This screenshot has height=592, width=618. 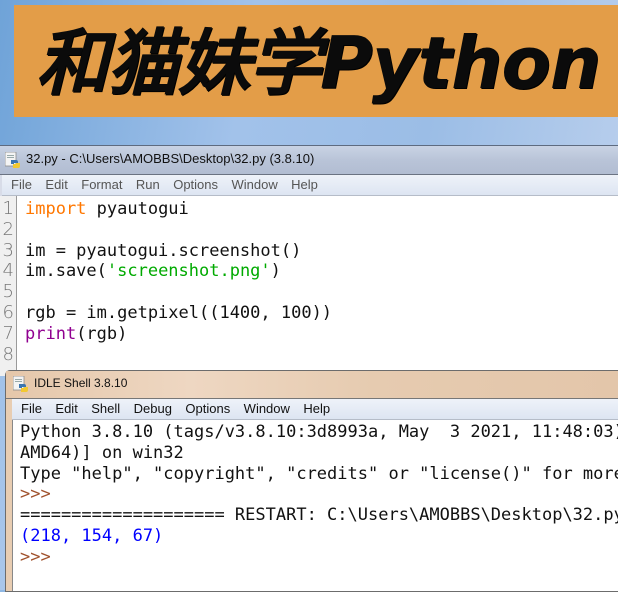 I want to click on shell-title: IDLE Shell 3.8.10, so click(x=81, y=383).